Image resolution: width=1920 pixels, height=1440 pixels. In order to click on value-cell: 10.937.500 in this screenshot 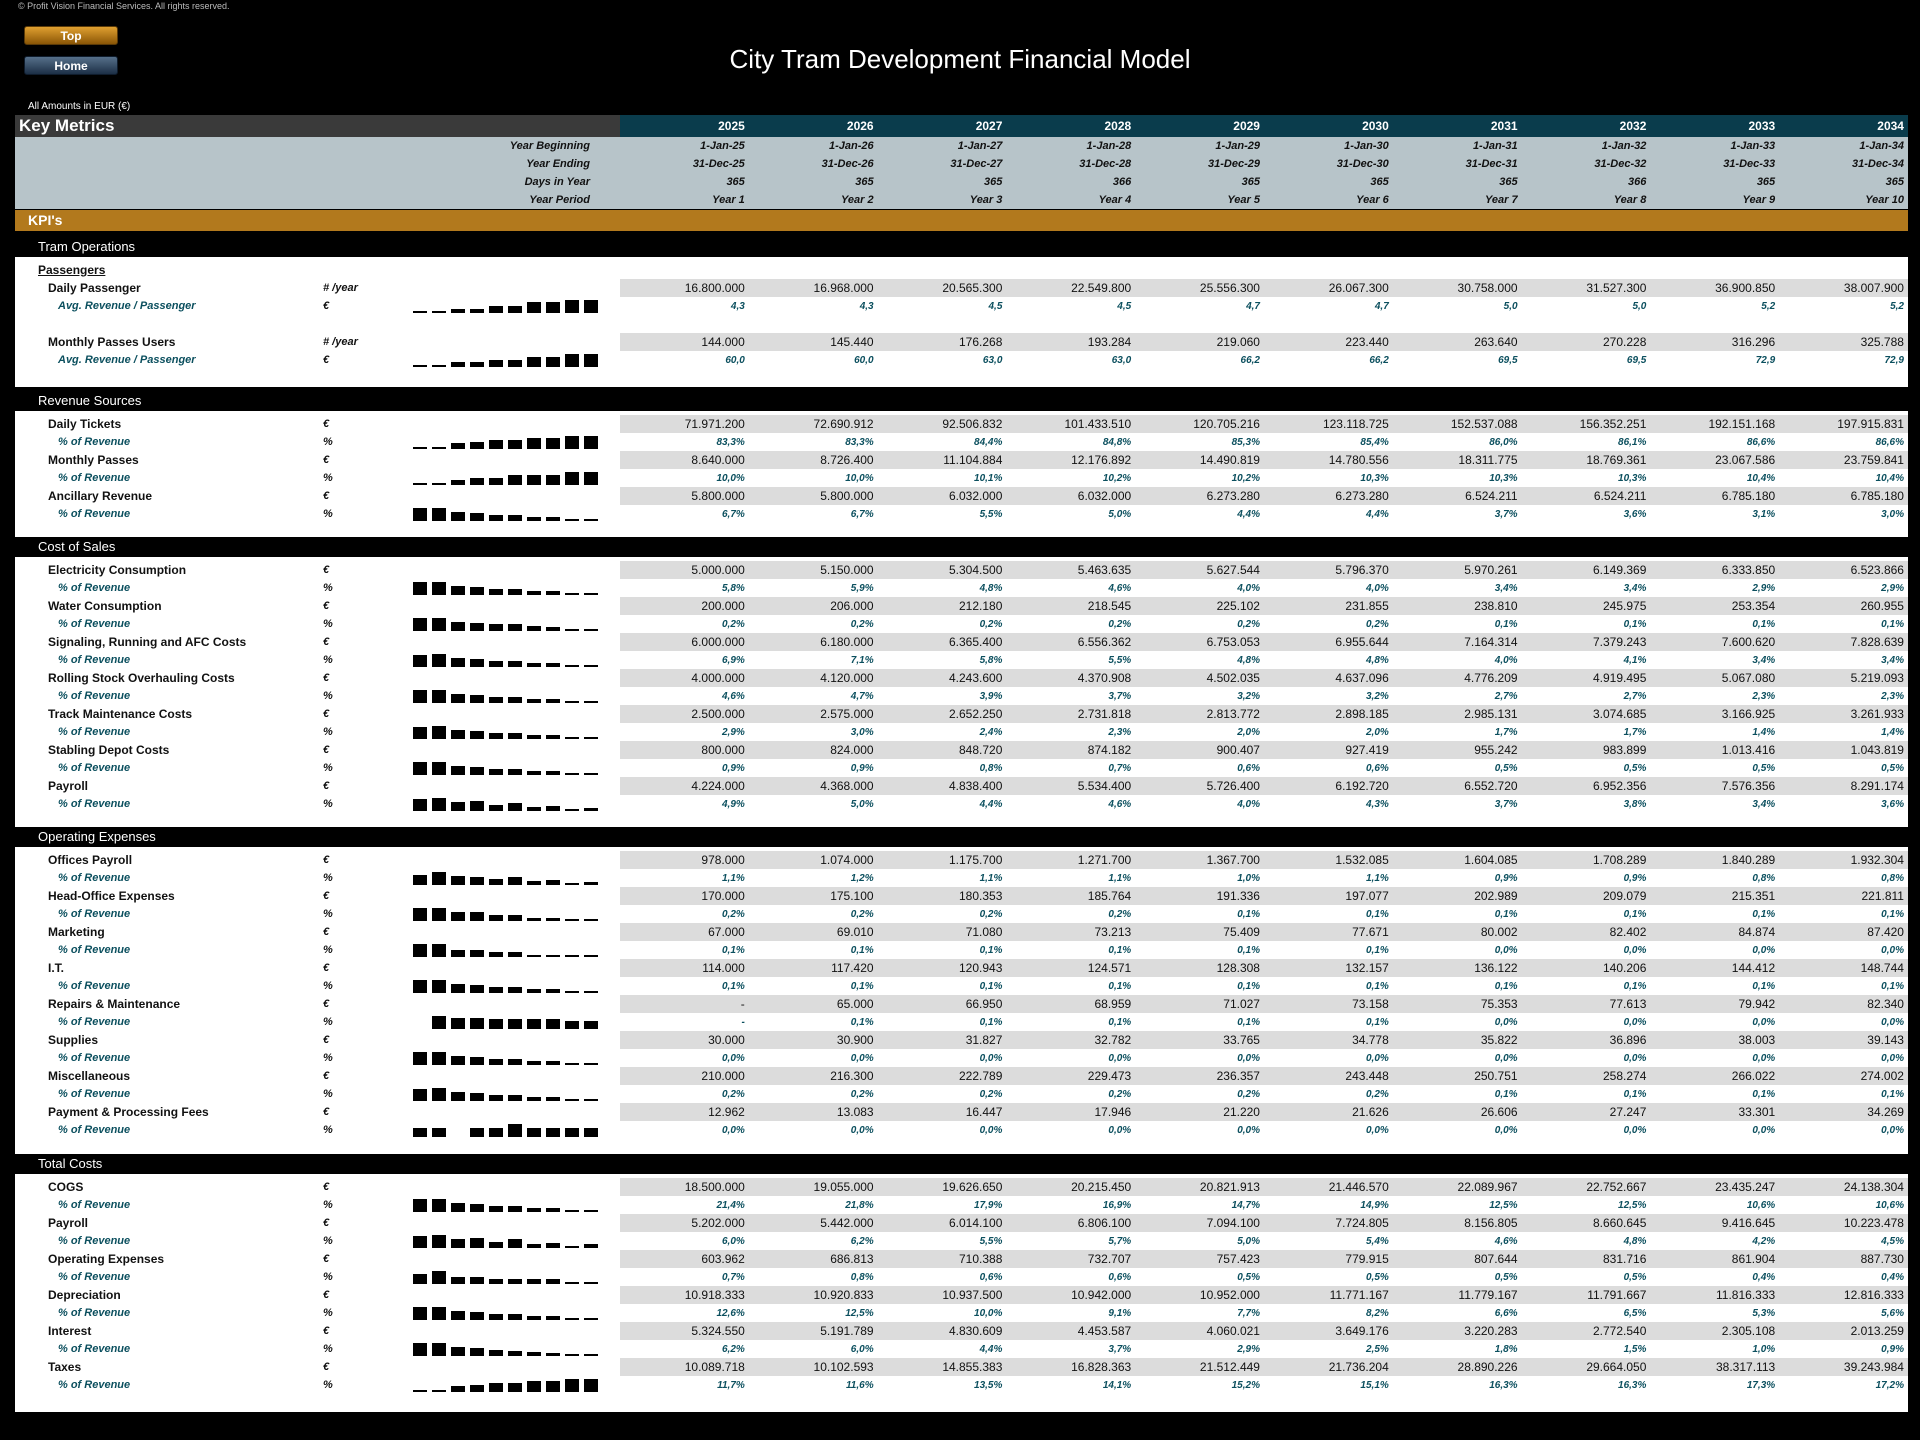, I will do `click(972, 1295)`.